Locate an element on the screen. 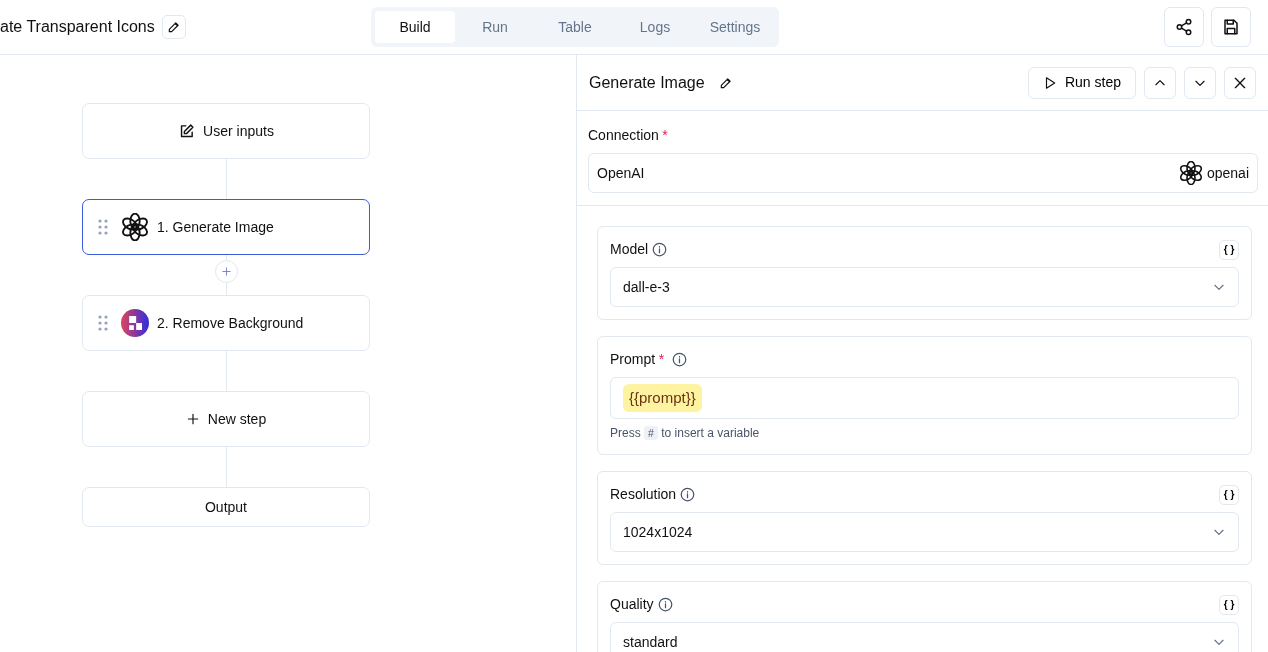 This screenshot has height=652, width=1268. tab: Logs is located at coordinates (655, 27).